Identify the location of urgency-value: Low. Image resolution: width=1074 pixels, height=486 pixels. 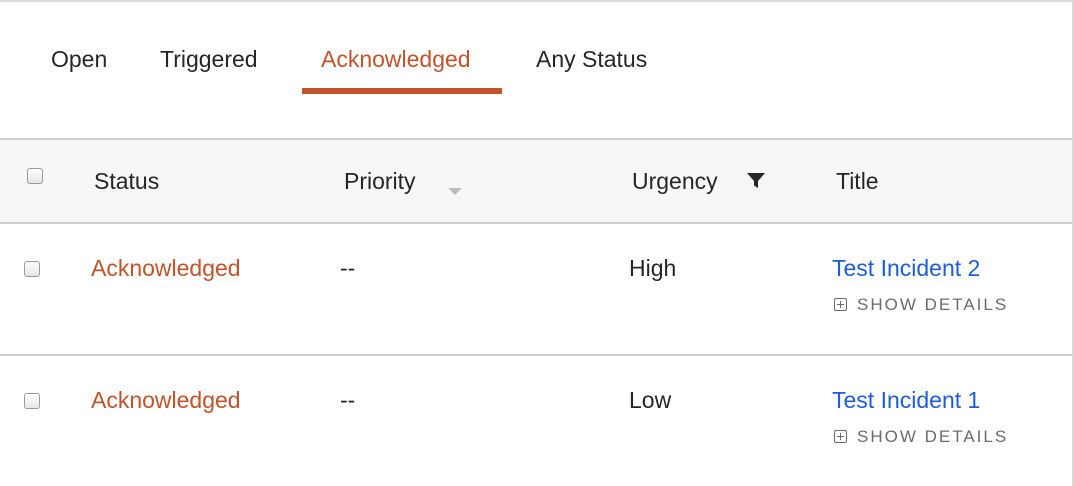
(650, 400).